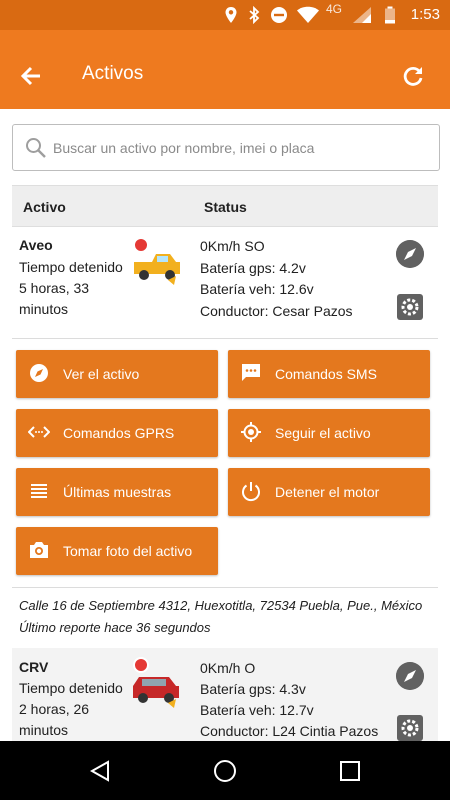  I want to click on view-asset-button: Ver el activo, so click(117, 374).